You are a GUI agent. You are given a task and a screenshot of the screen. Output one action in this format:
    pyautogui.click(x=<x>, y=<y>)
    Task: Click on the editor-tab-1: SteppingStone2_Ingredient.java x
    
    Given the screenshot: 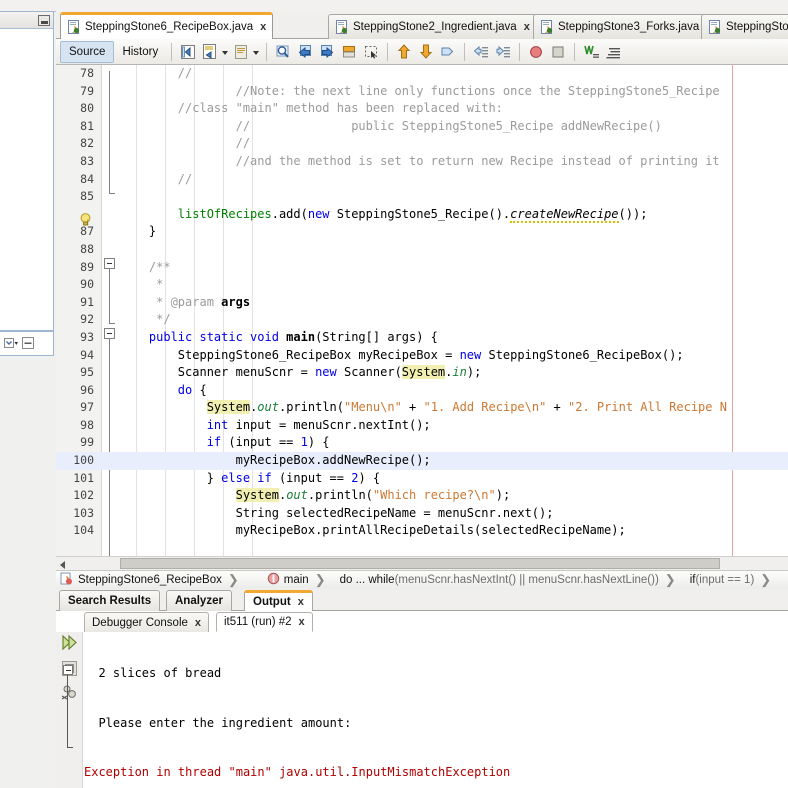 What is the action you would take?
    pyautogui.click(x=432, y=26)
    